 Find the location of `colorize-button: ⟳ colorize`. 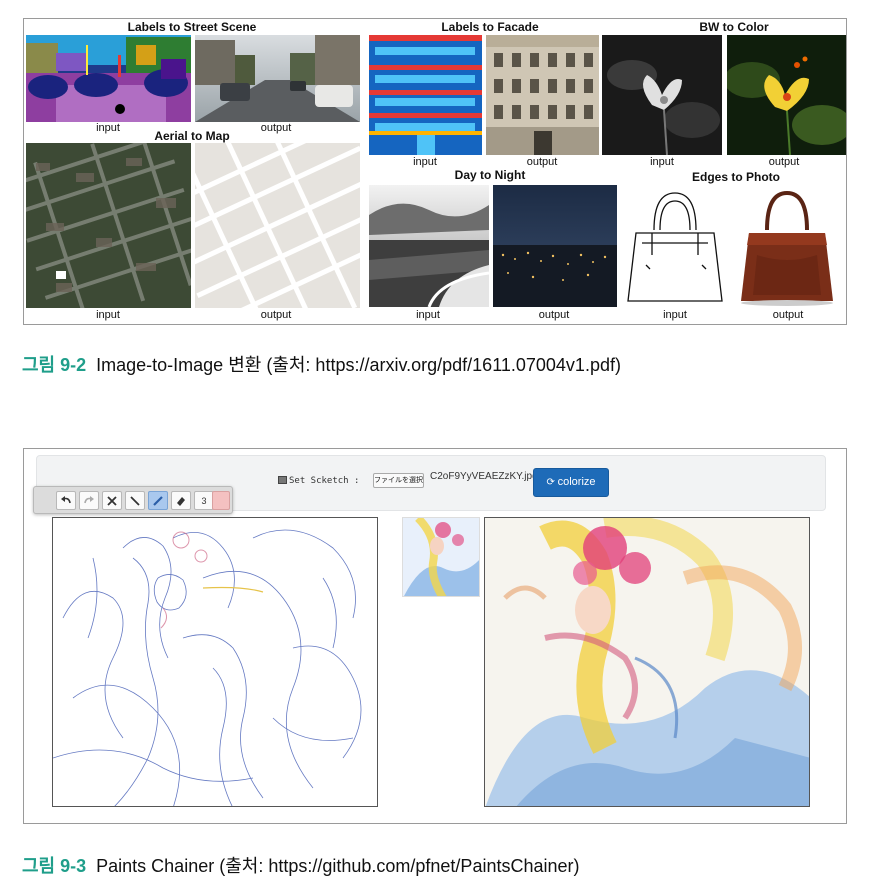

colorize-button: ⟳ colorize is located at coordinates (571, 482).